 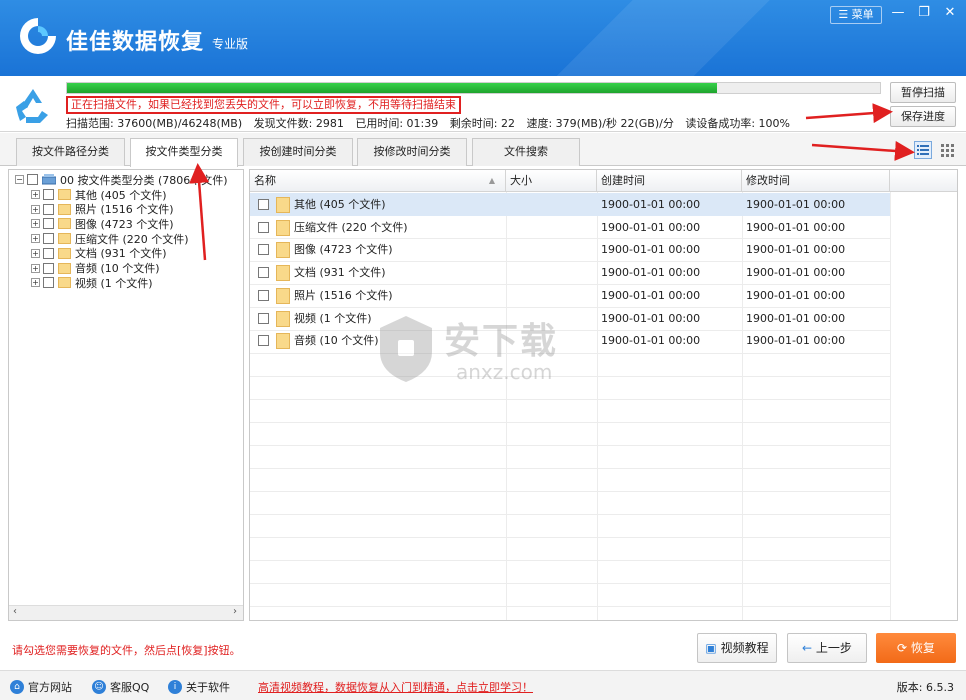 I want to click on watermark-shield-icon, so click(x=406, y=349).